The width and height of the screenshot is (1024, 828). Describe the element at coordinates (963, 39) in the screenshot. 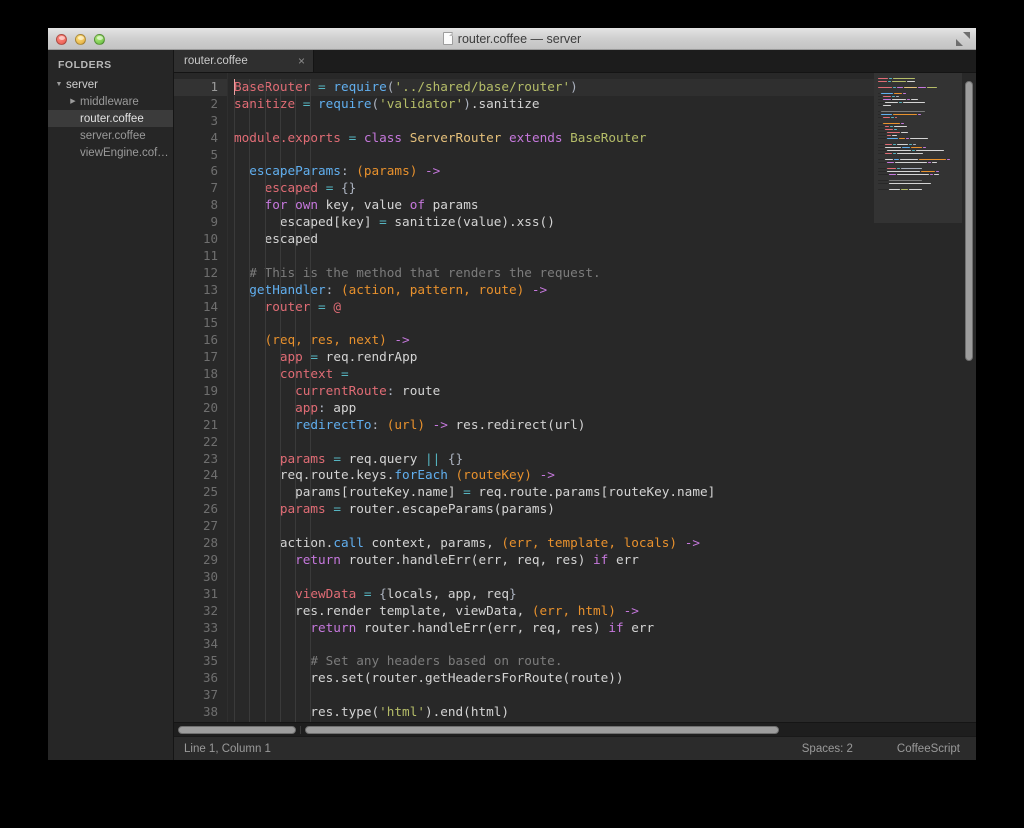

I see `fullscreen-icon` at that location.